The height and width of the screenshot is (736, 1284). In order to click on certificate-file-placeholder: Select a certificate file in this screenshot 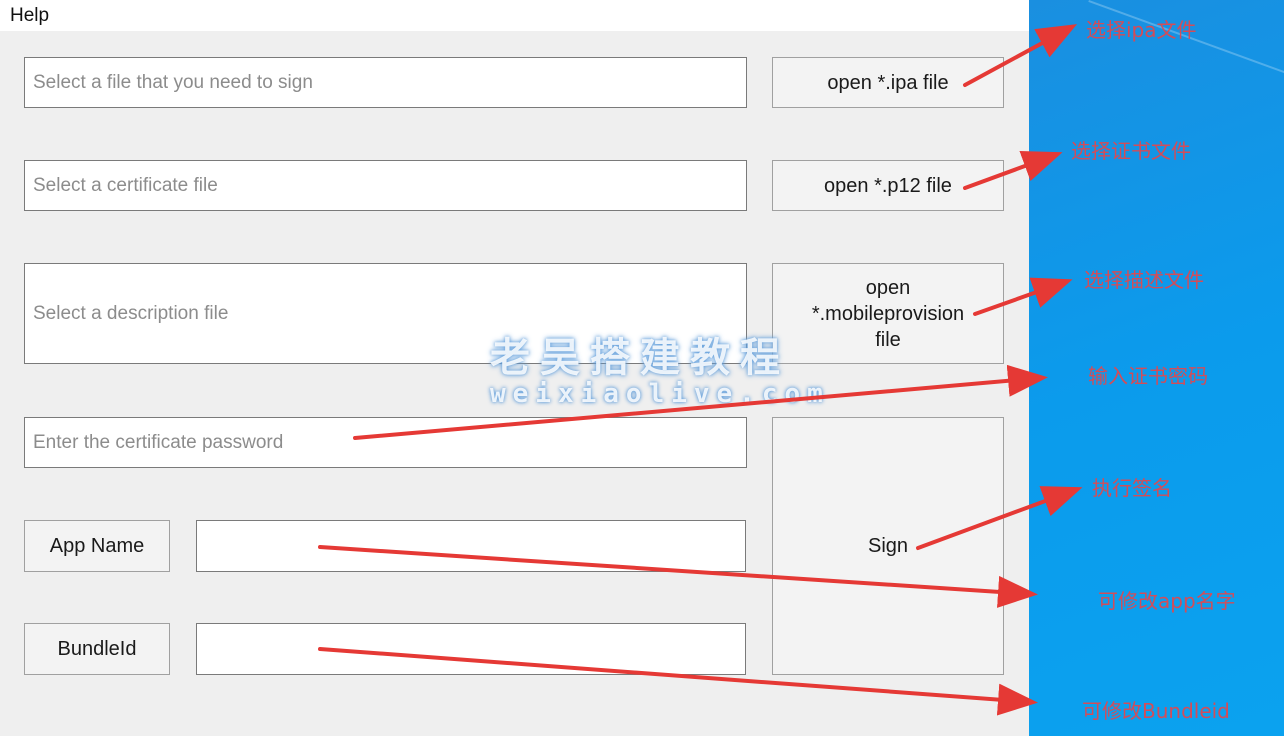, I will do `click(125, 185)`.